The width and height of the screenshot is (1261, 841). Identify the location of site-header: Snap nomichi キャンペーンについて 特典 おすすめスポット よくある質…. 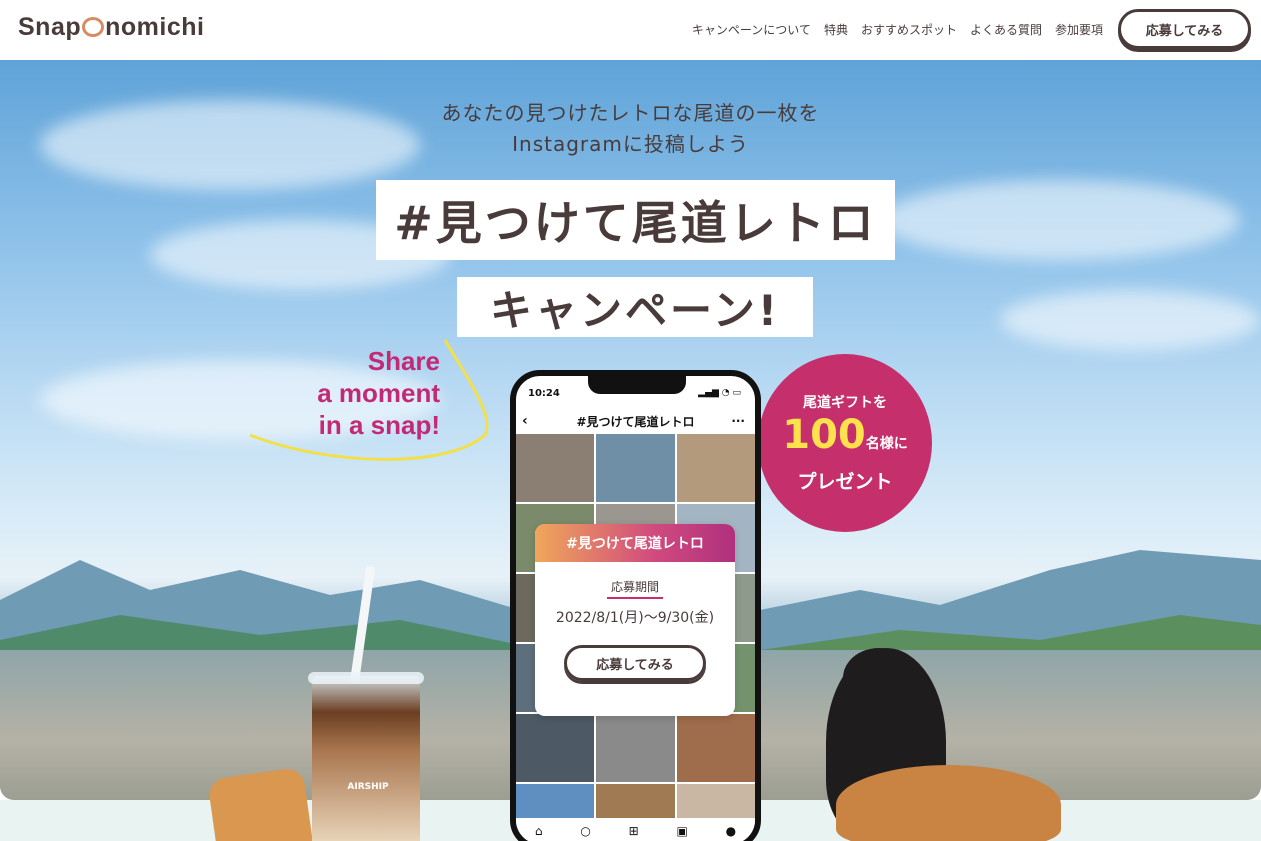
(630, 30).